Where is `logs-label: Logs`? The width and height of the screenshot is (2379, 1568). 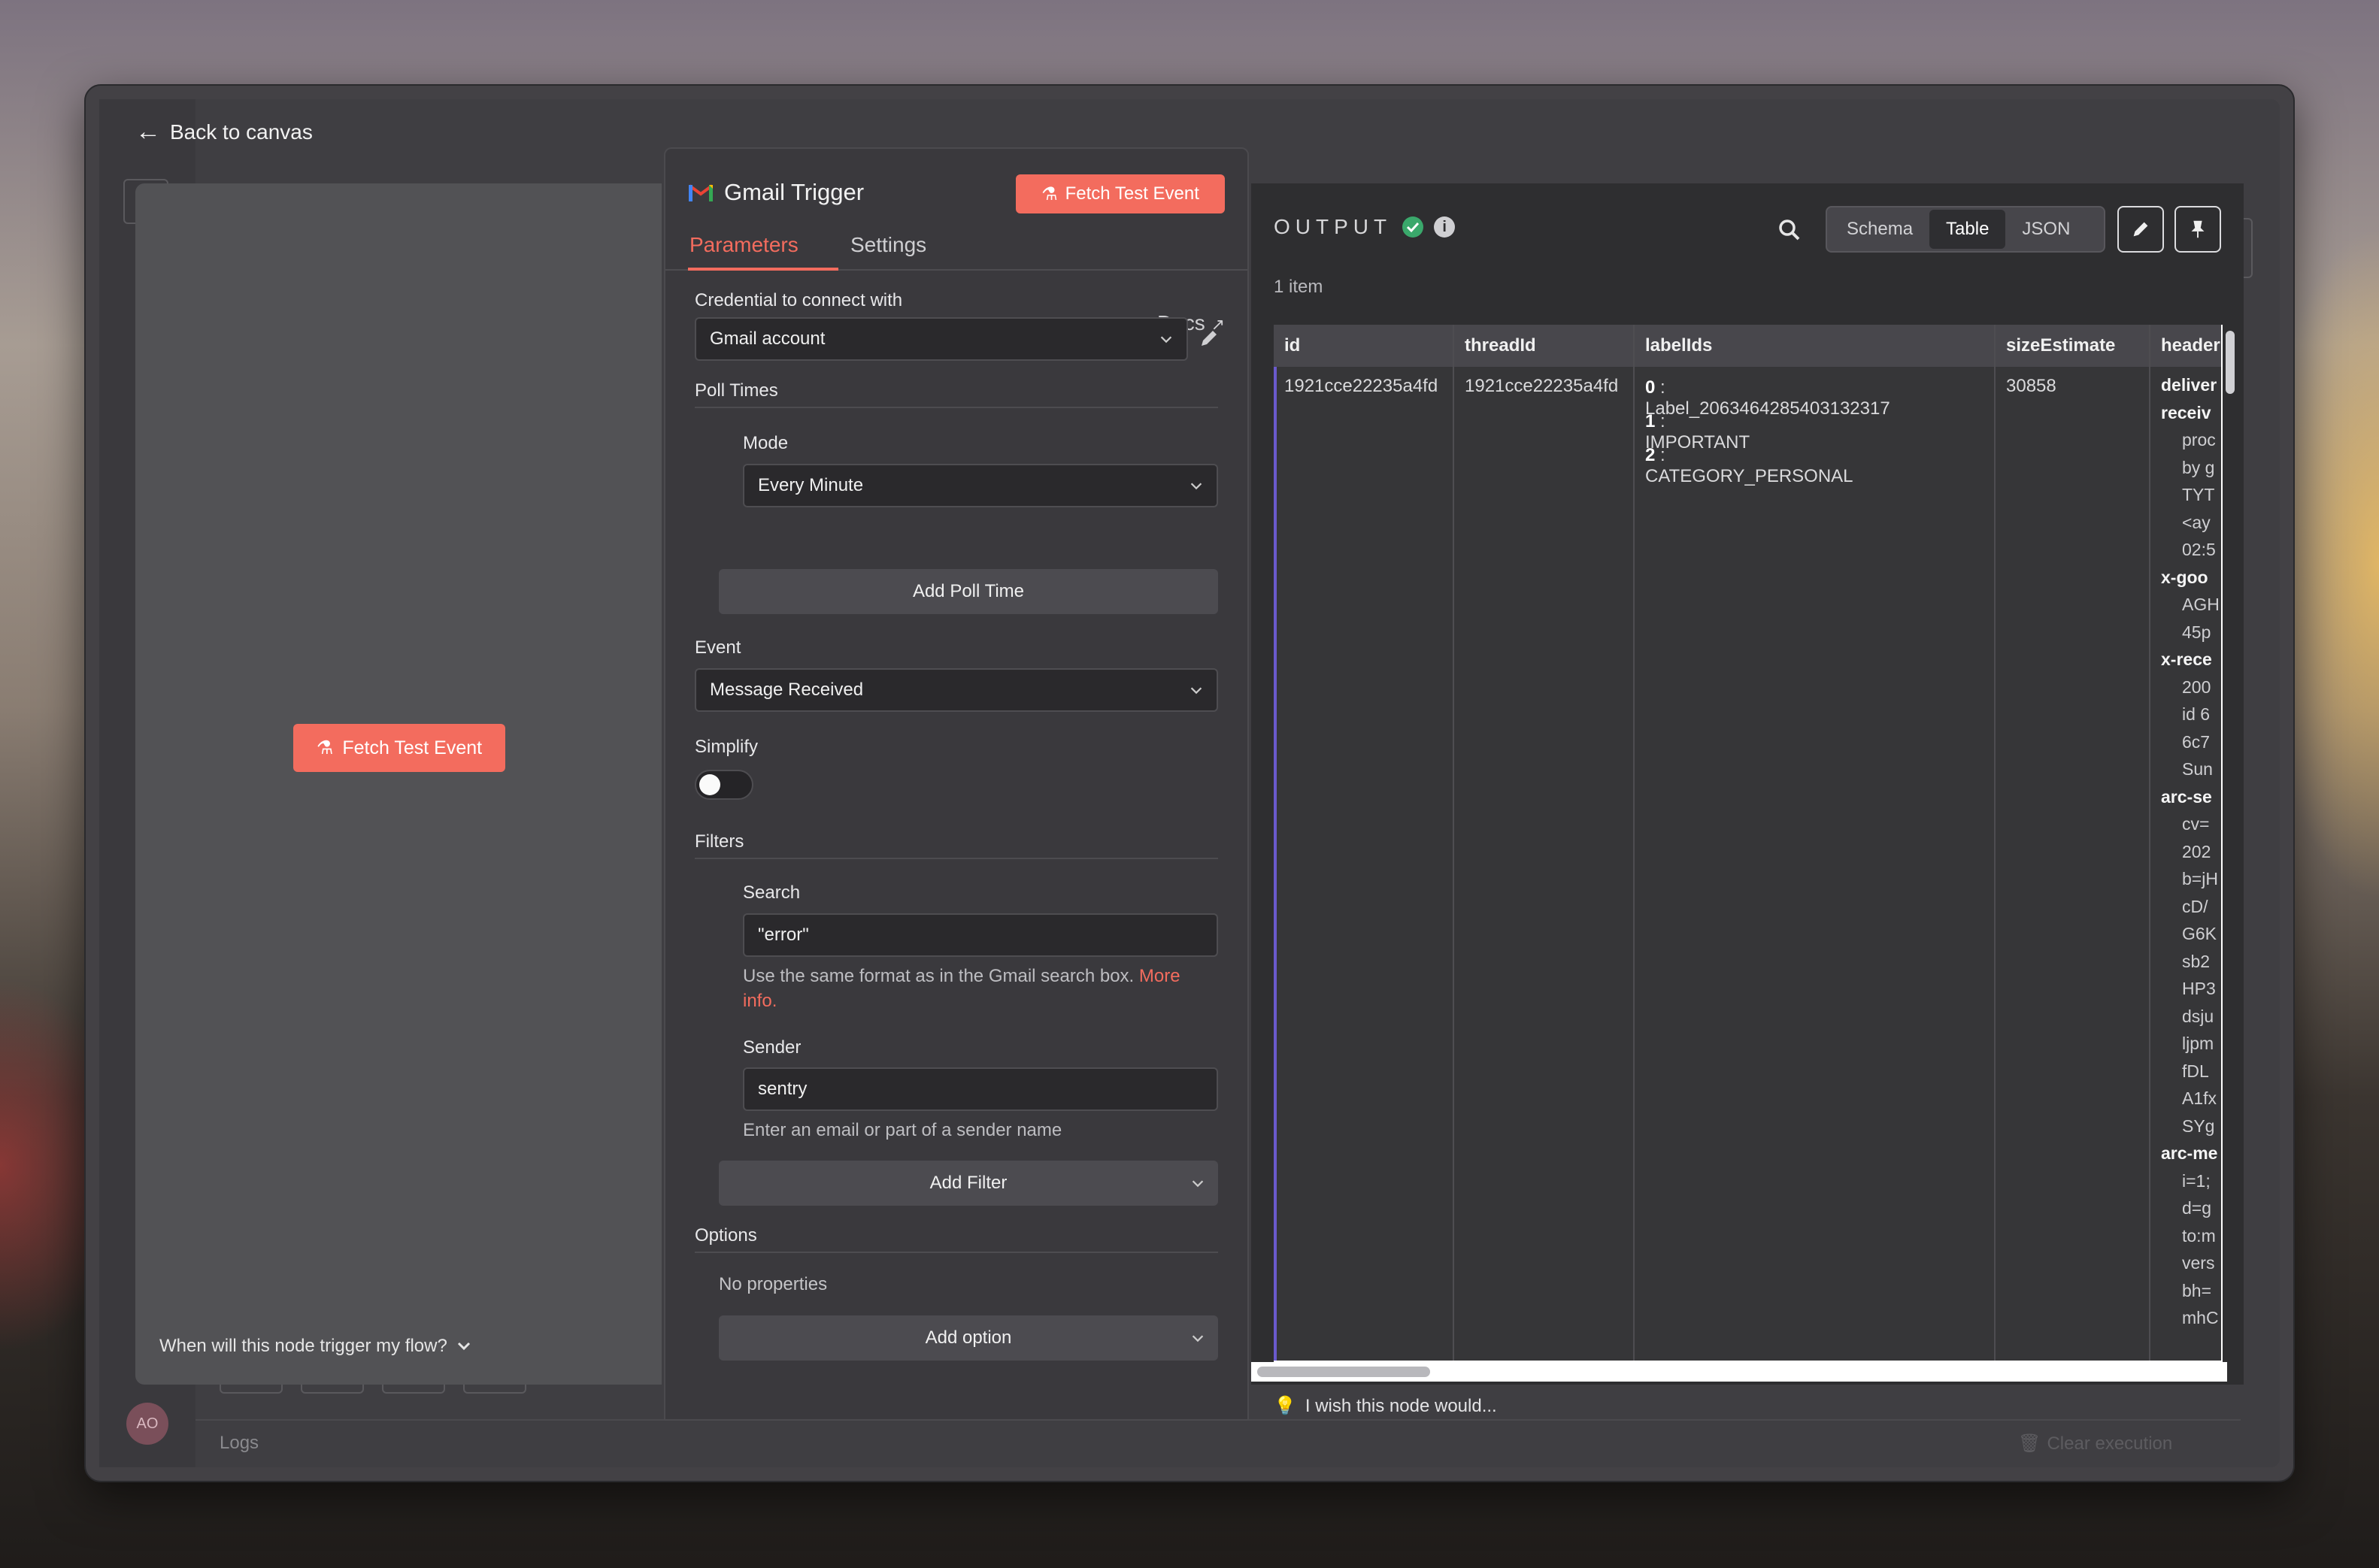 logs-label: Logs is located at coordinates (239, 1443).